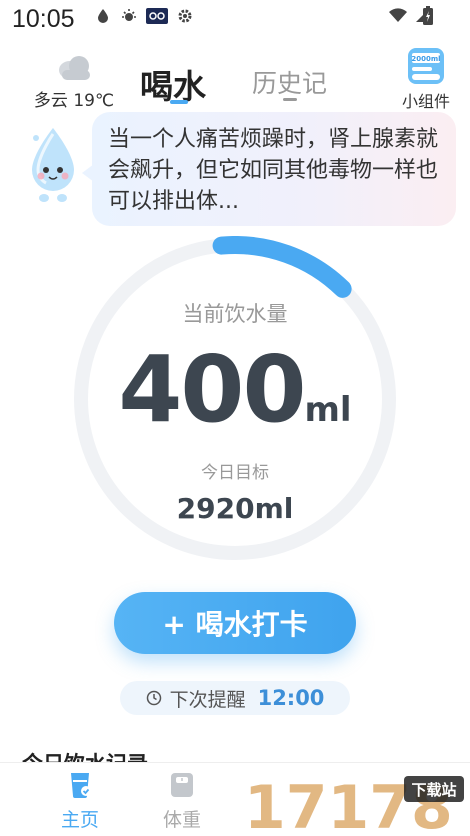 The image size is (470, 836). I want to click on current-intake-number: 400, so click(212, 389).